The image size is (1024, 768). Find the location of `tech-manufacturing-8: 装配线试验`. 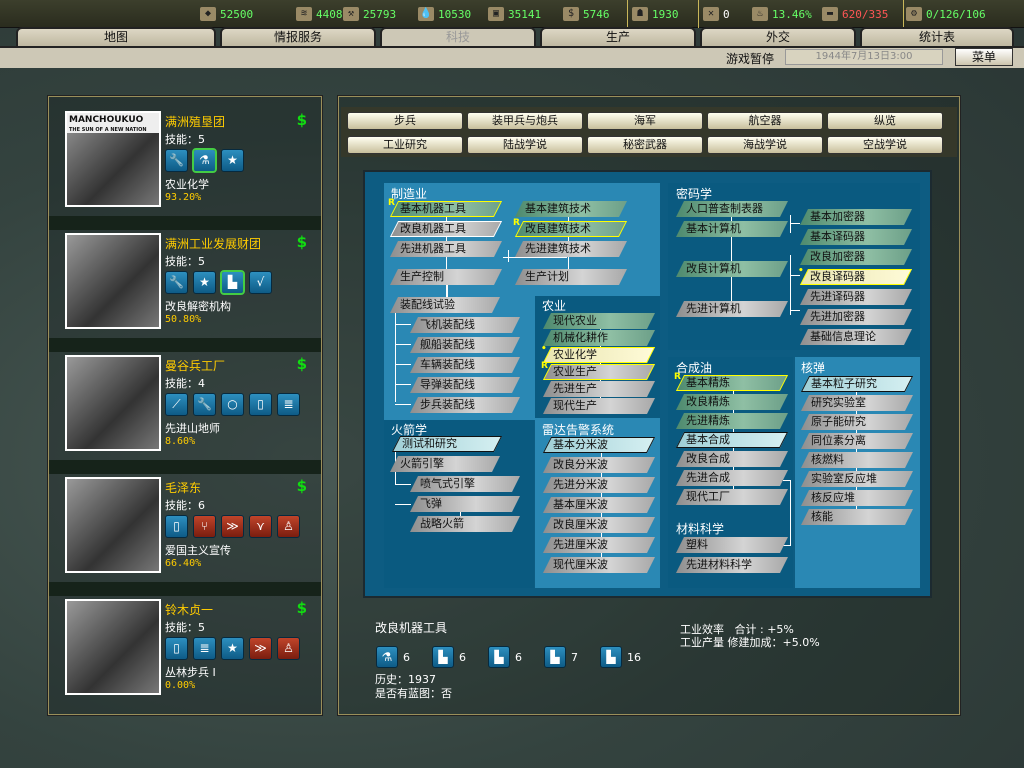

tech-manufacturing-8: 装配线试验 is located at coordinates (445, 305).